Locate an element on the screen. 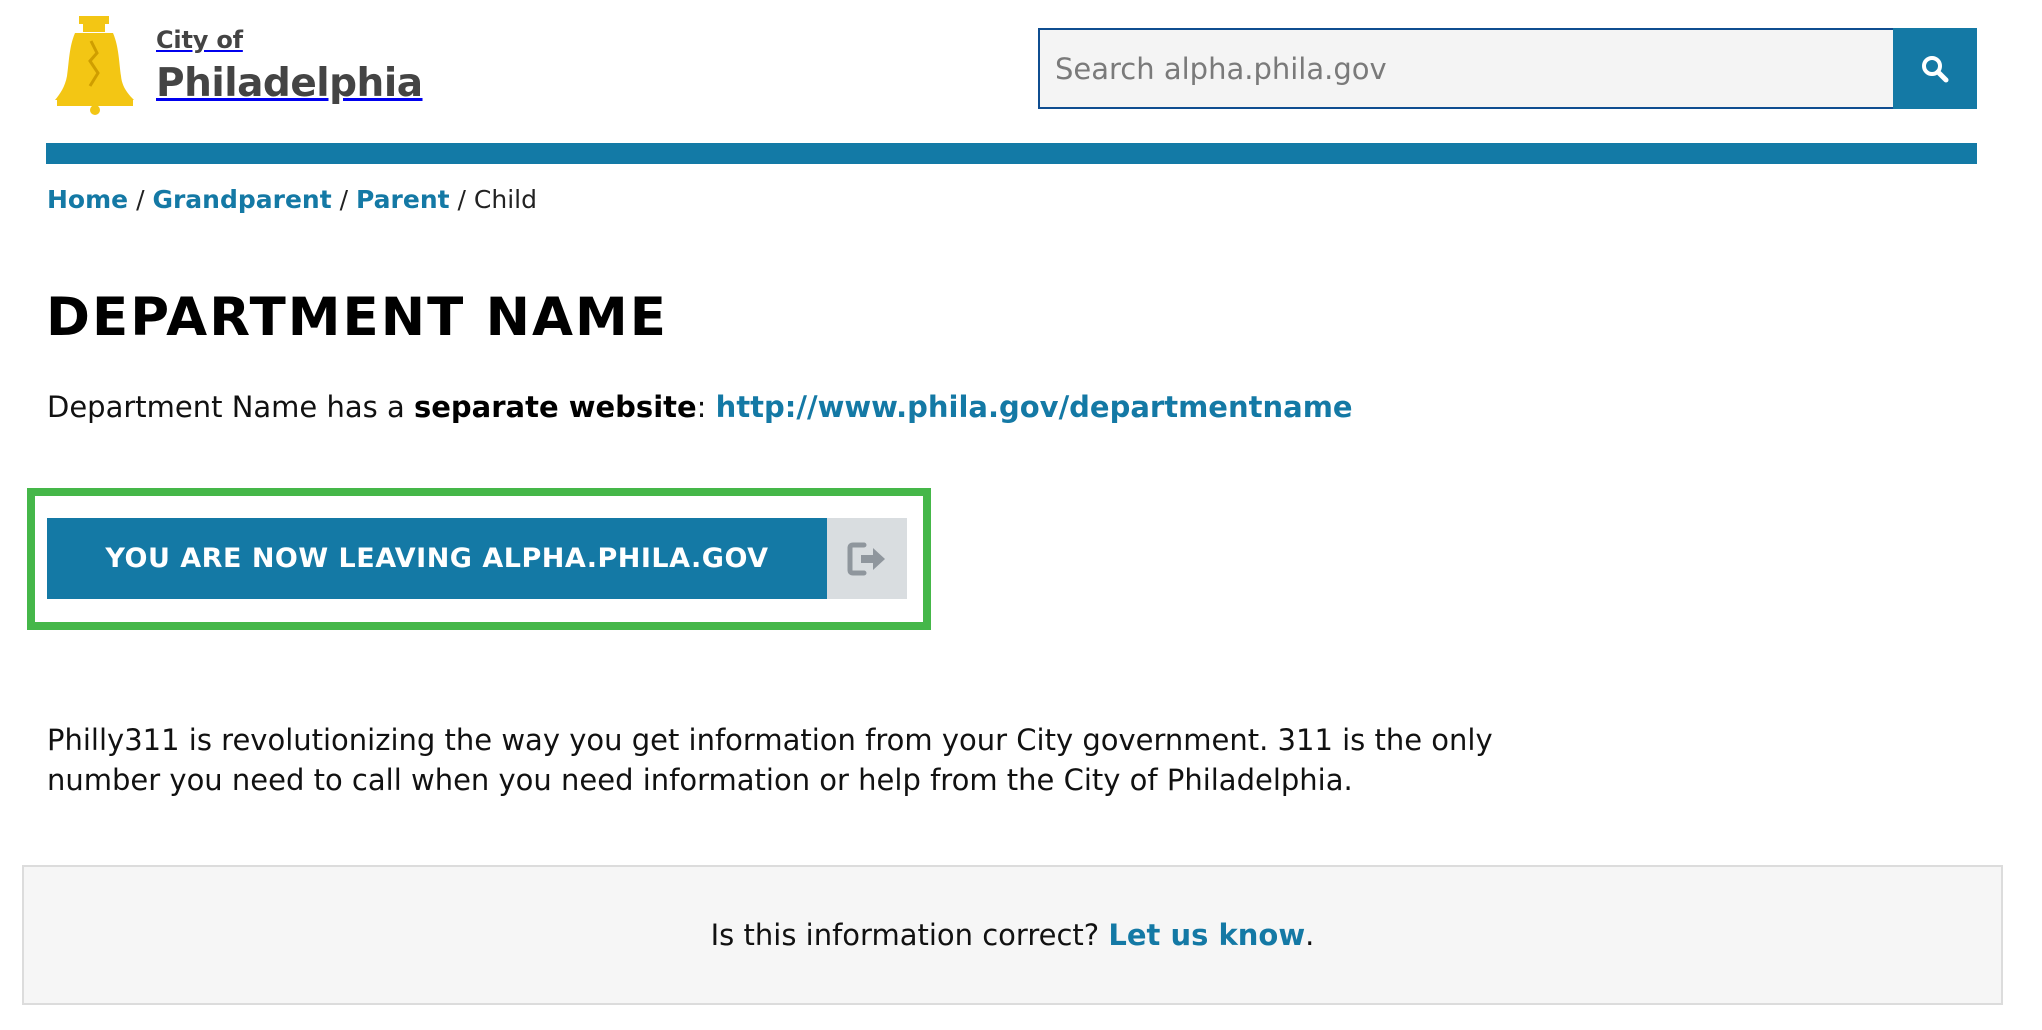 This screenshot has height=1030, width=2042. search-icon is located at coordinates (1935, 68).